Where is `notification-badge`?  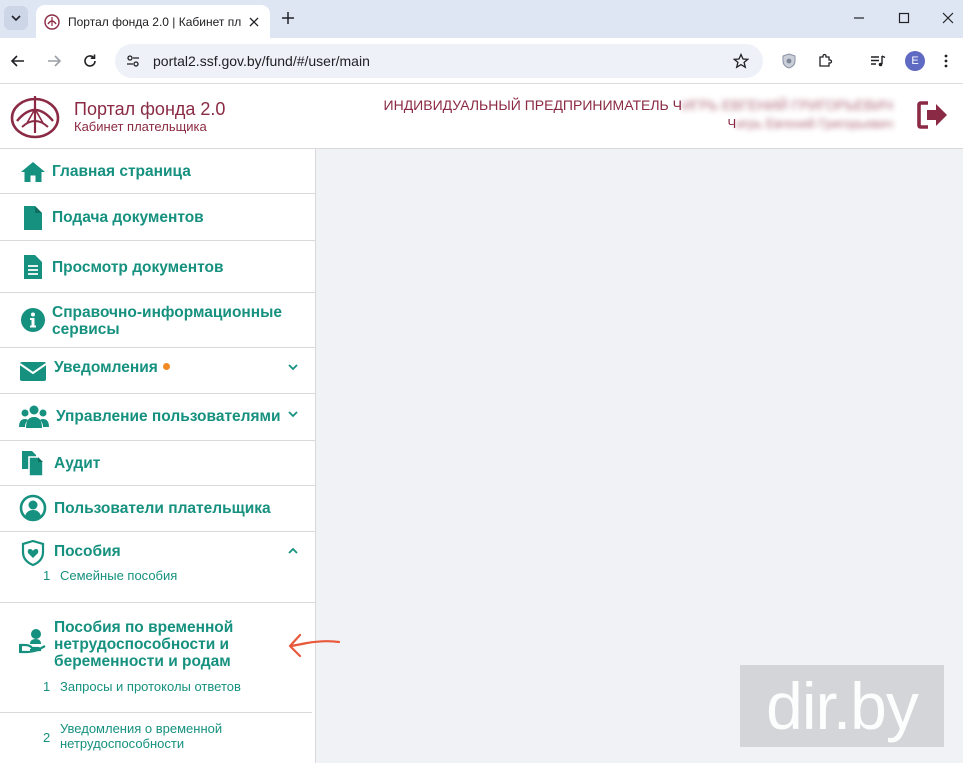
notification-badge is located at coordinates (166, 367).